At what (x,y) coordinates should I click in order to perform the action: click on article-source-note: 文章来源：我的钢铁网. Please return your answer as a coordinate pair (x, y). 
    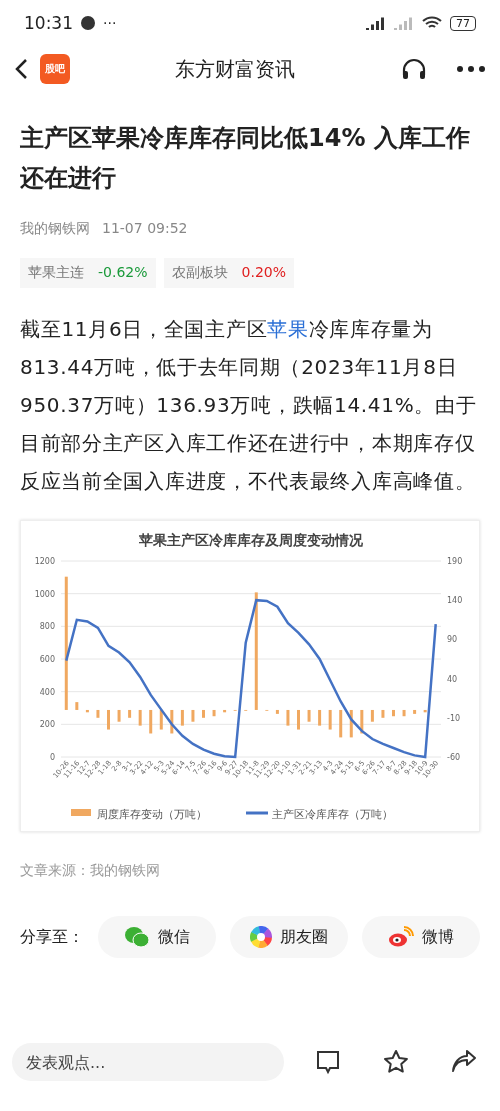
    Looking at the image, I should click on (90, 871).